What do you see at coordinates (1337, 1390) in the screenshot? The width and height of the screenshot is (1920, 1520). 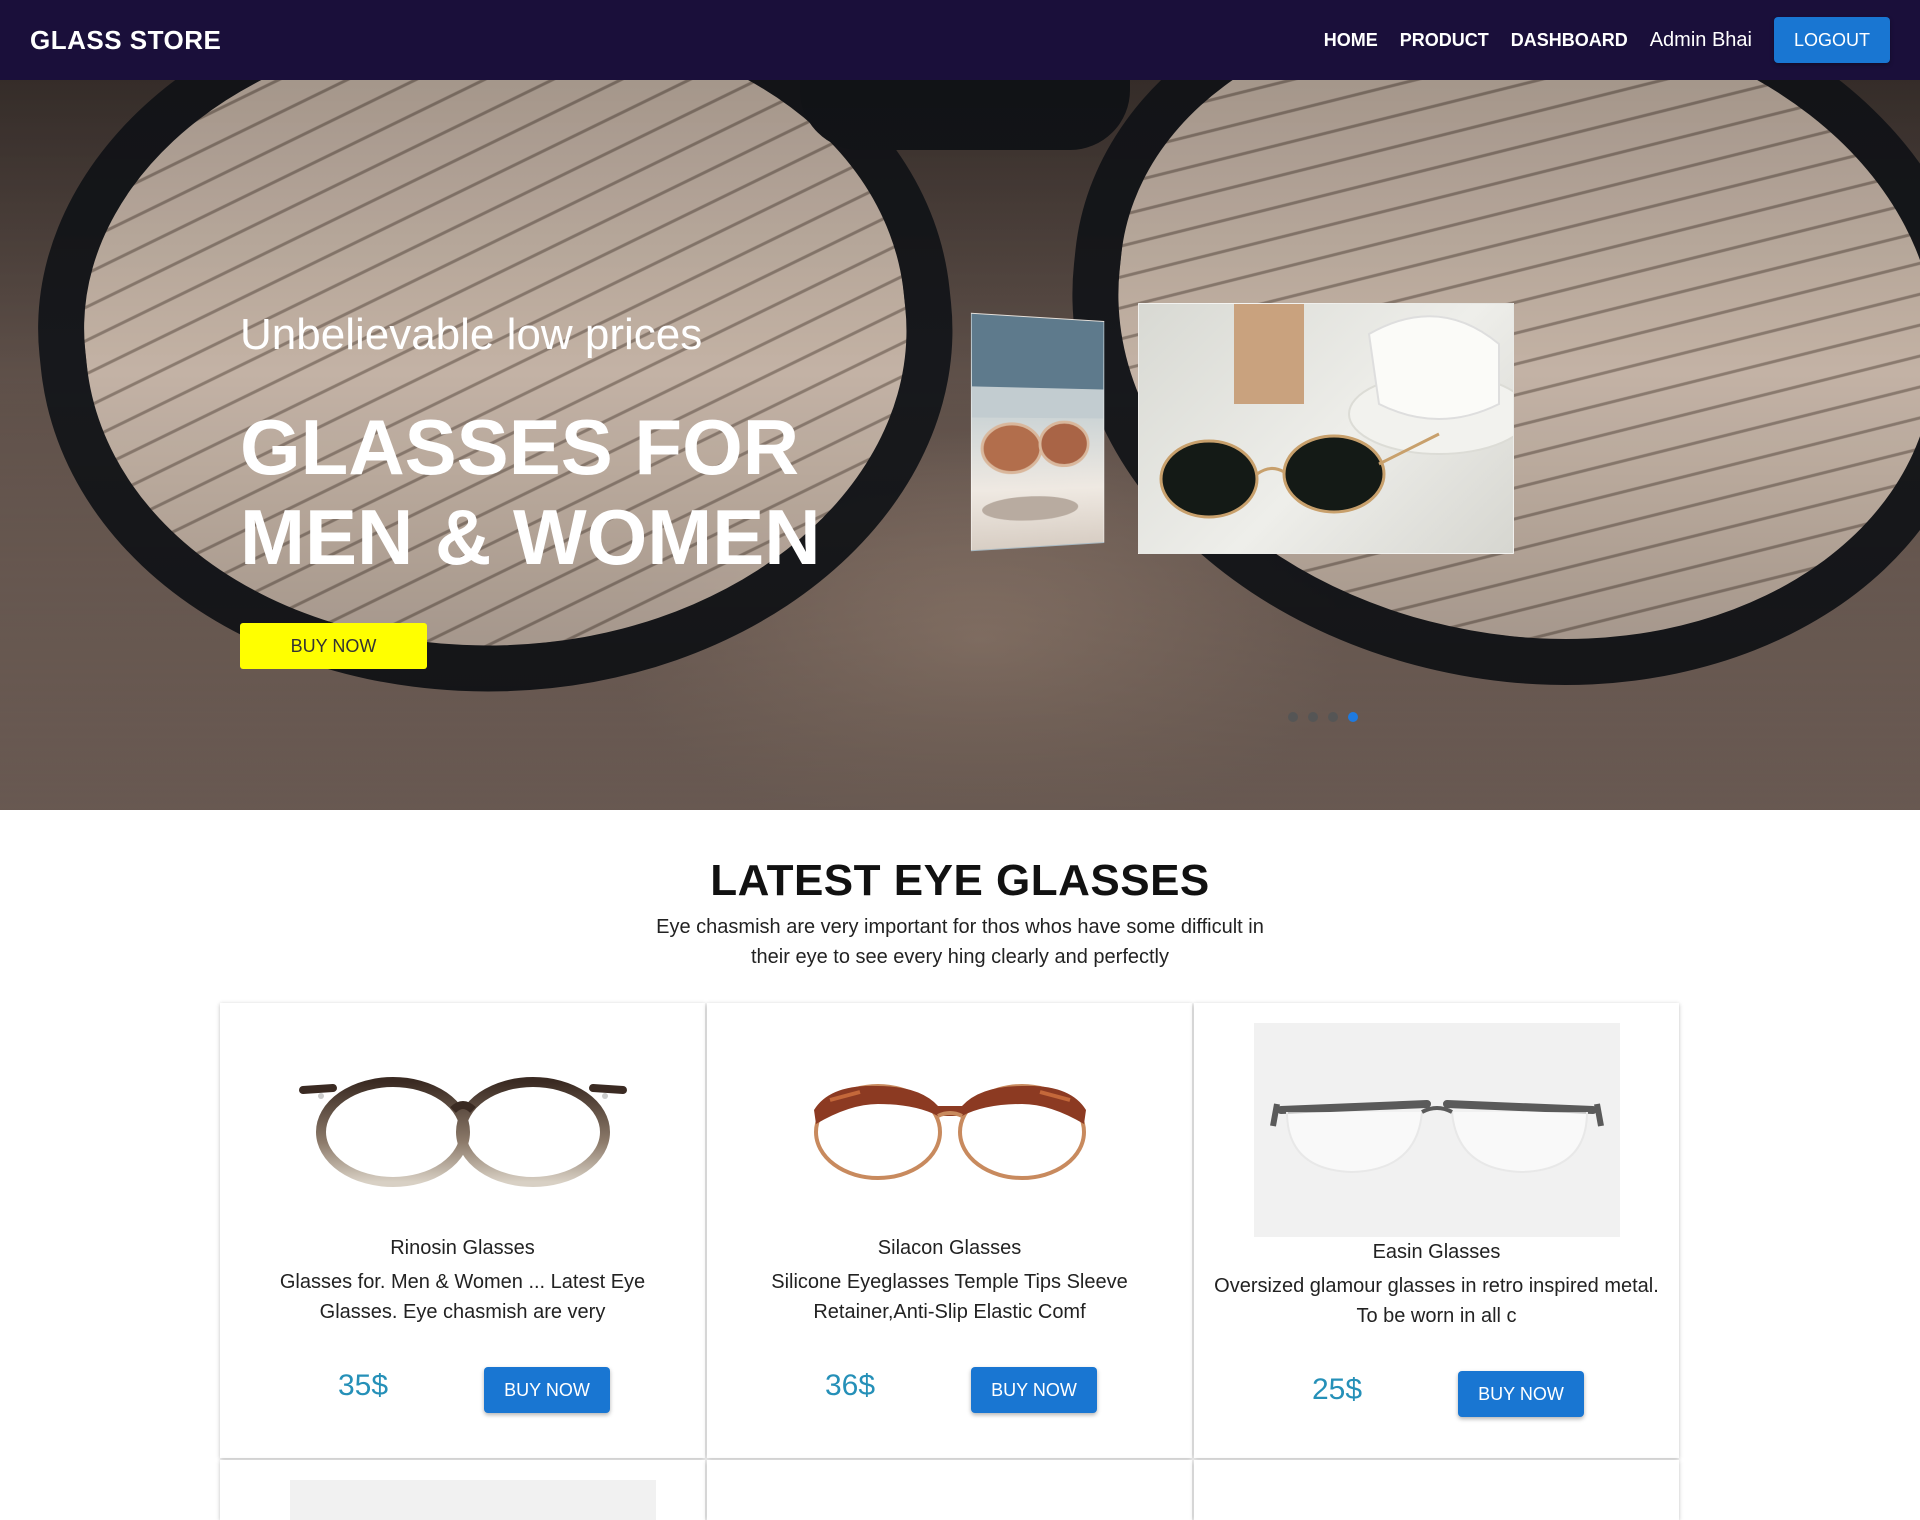 I see `product-price: 25$` at bounding box center [1337, 1390].